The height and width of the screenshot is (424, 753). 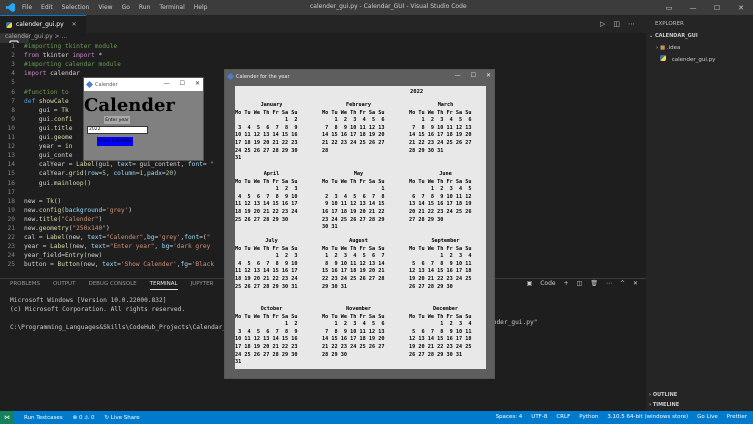 What do you see at coordinates (36, 138) in the screenshot?
I see `code-line: 11 gui.geome` at bounding box center [36, 138].